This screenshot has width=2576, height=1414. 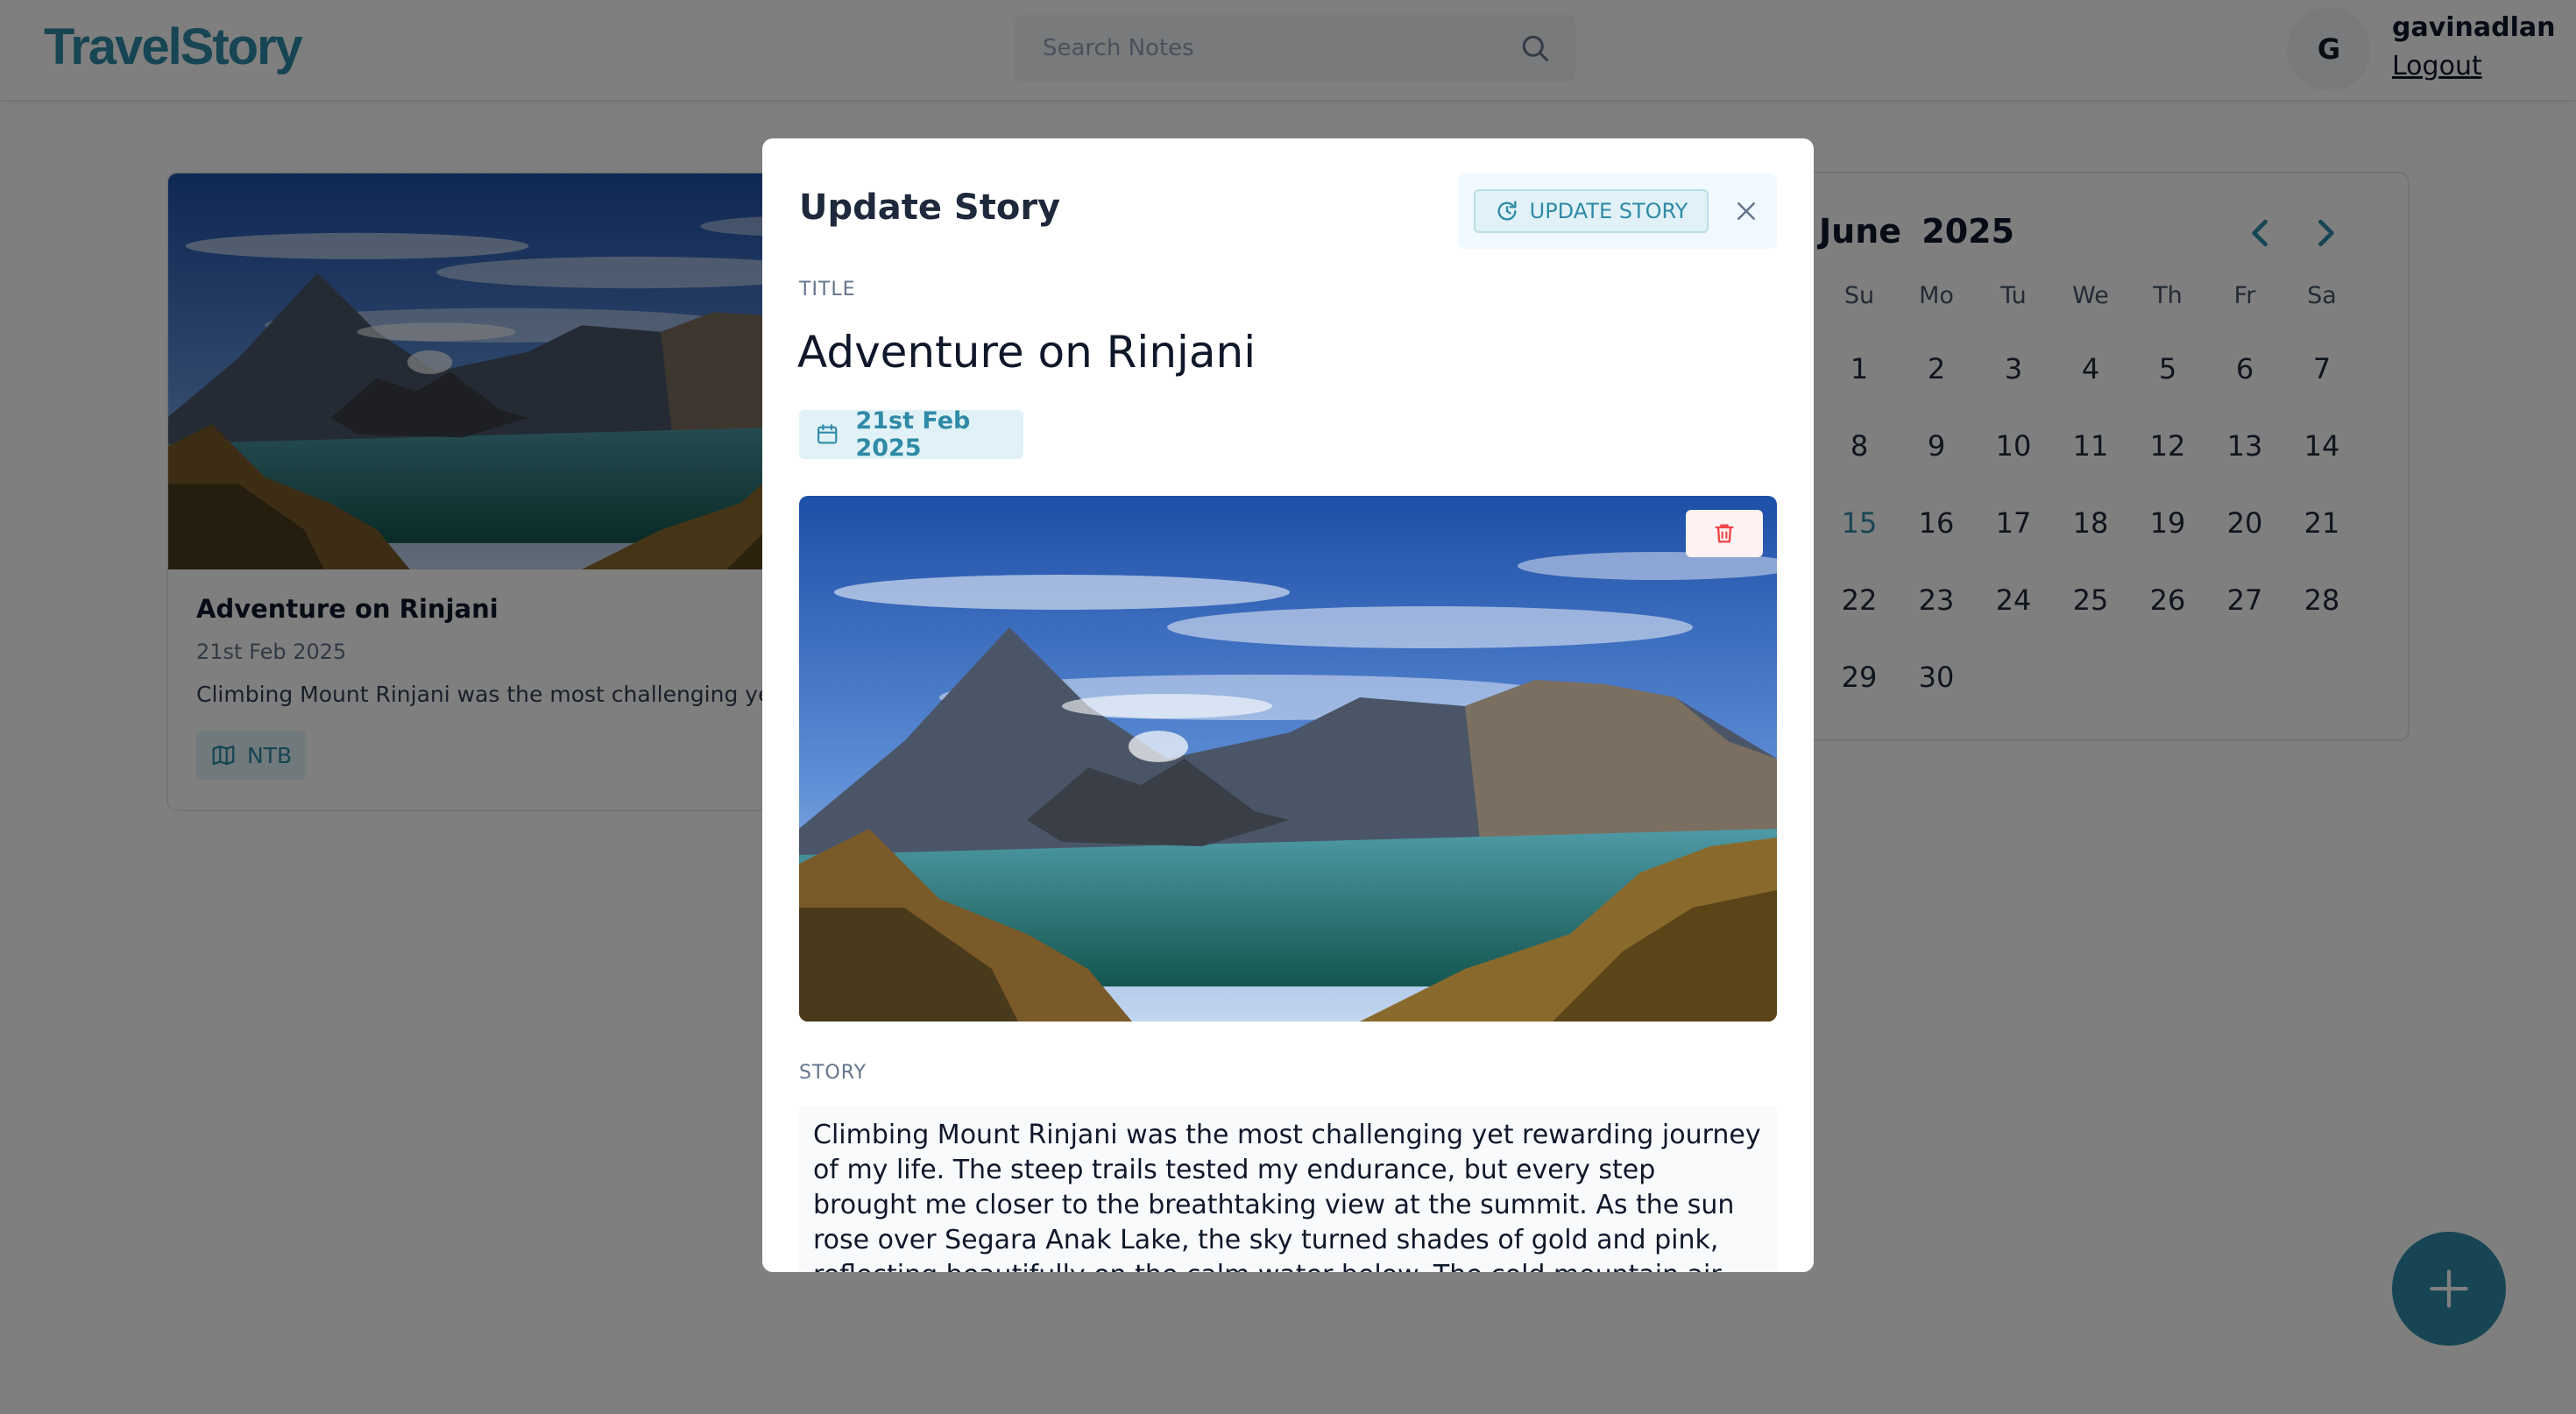 I want to click on story-photo, so click(x=1288, y=759).